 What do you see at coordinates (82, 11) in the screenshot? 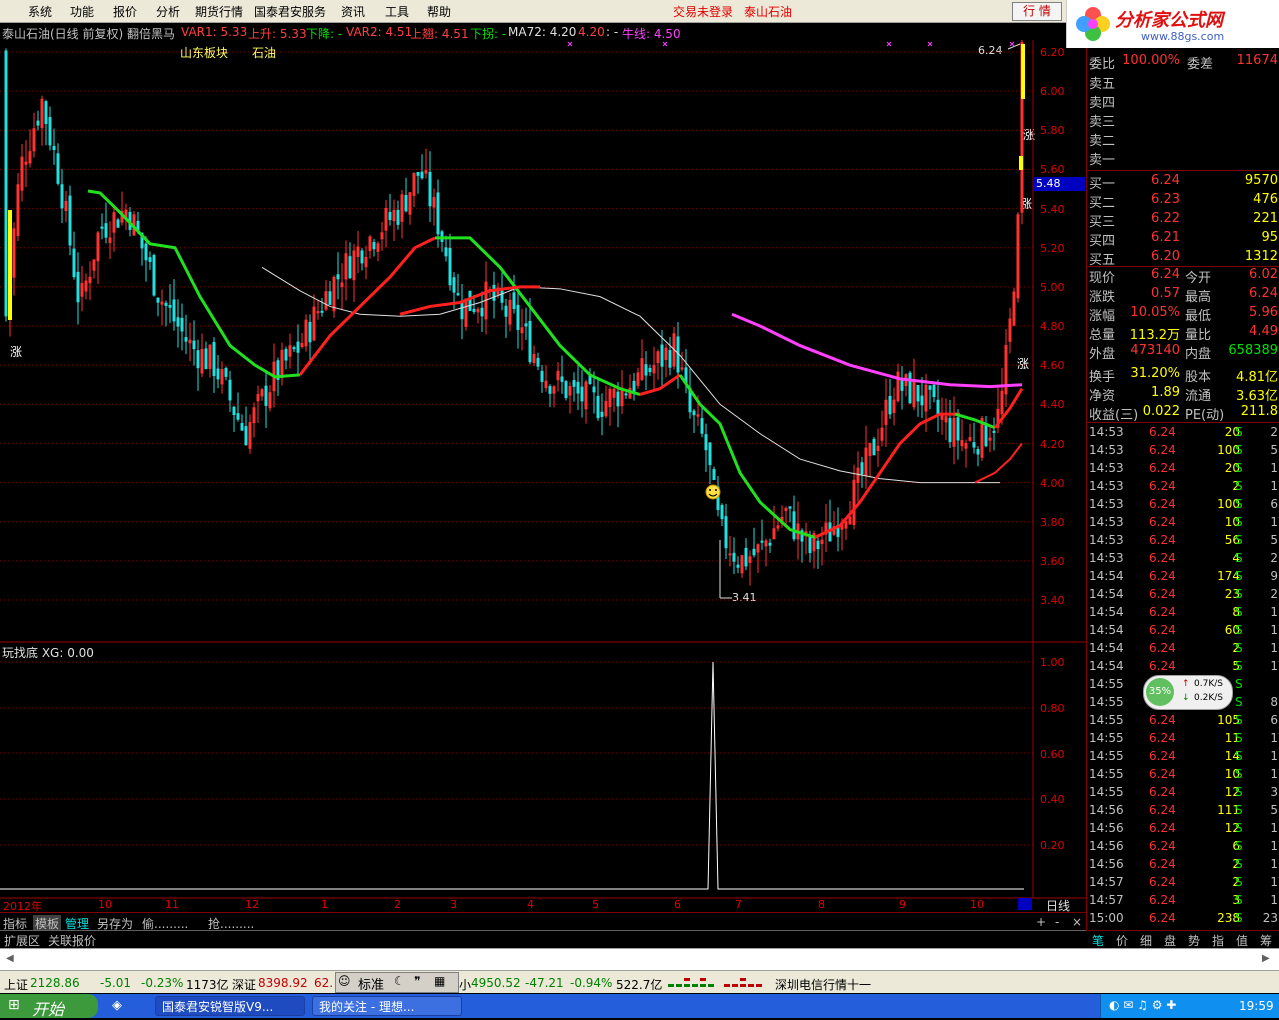
I see `menu-function: 功能` at bounding box center [82, 11].